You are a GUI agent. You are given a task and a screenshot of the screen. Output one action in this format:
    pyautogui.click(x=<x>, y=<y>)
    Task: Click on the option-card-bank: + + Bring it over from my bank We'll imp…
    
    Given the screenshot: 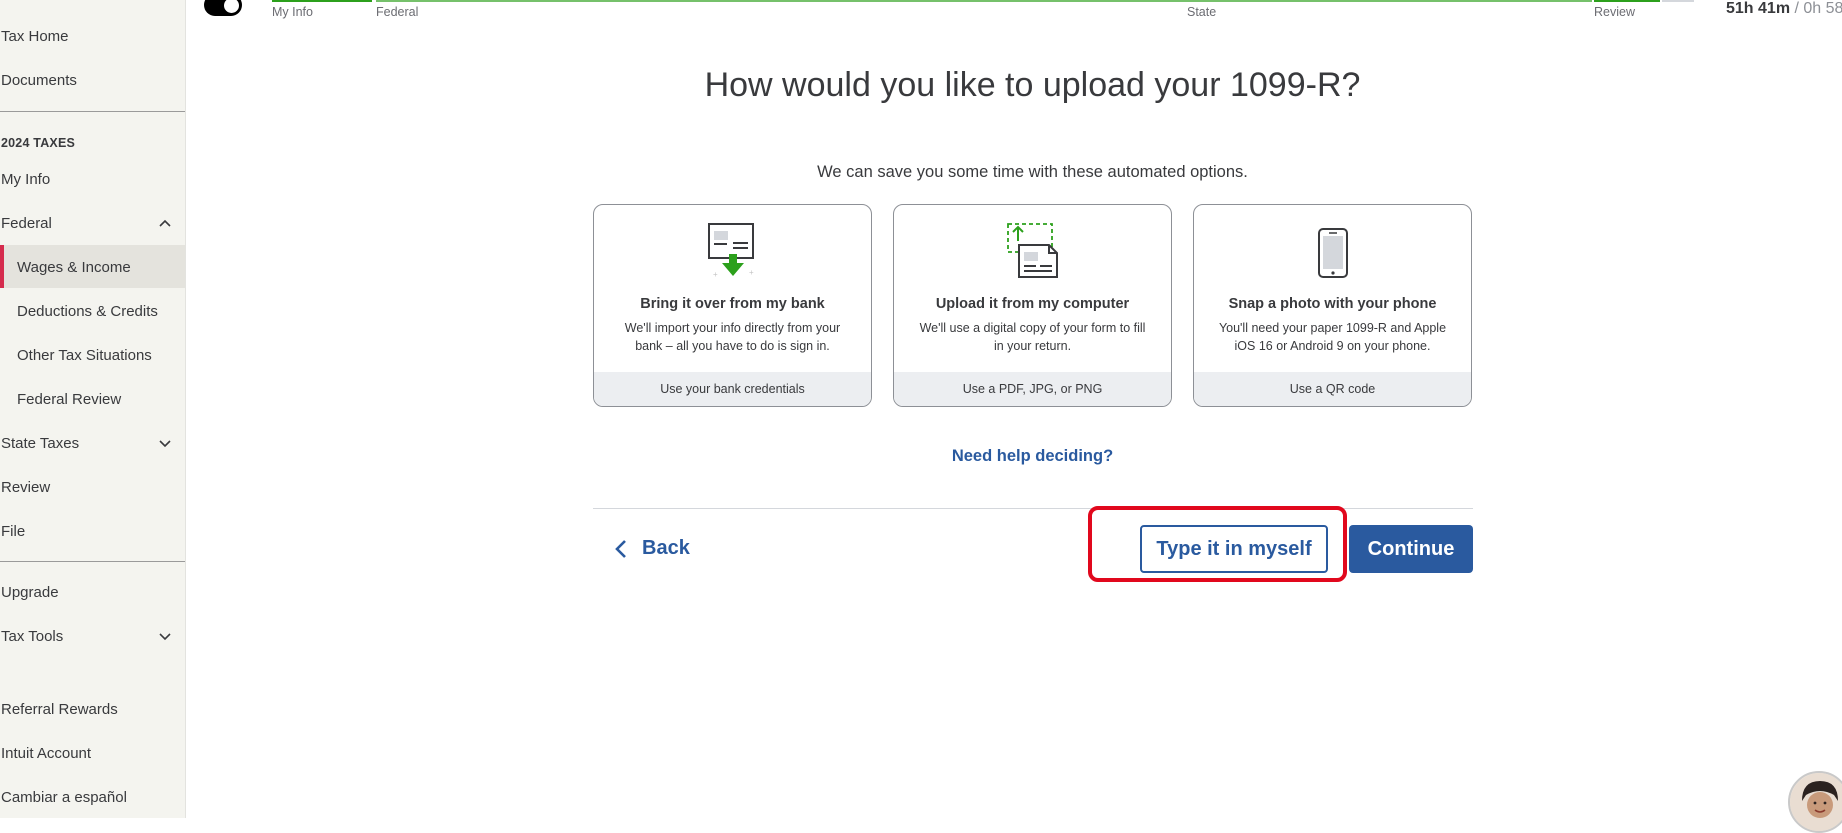 What is the action you would take?
    pyautogui.click(x=732, y=305)
    